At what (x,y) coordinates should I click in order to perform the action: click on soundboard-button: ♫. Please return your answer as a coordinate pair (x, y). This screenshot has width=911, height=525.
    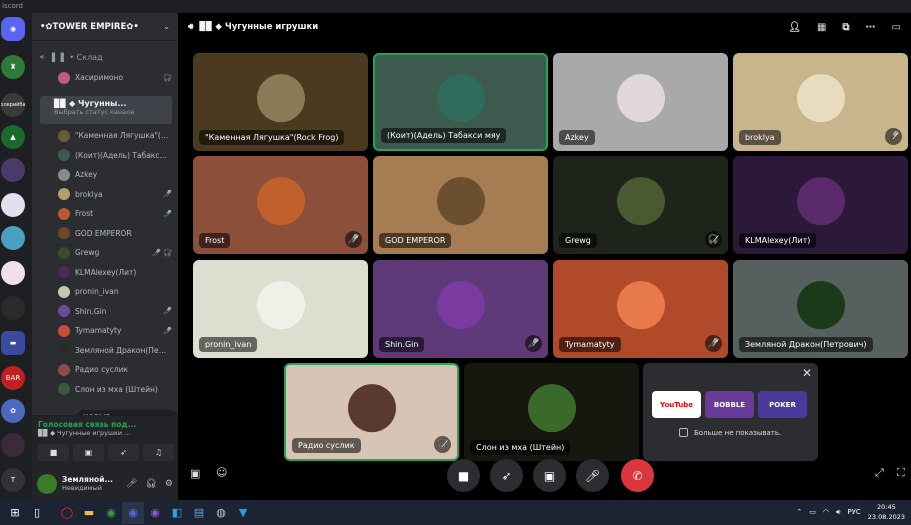
    Looking at the image, I should click on (158, 452).